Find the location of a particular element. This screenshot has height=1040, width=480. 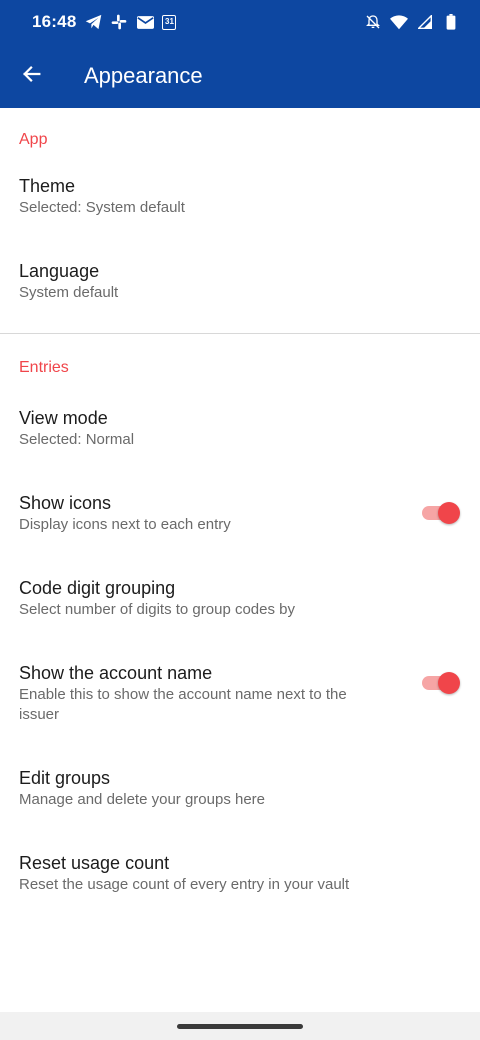

slack-icon is located at coordinates (119, 22).